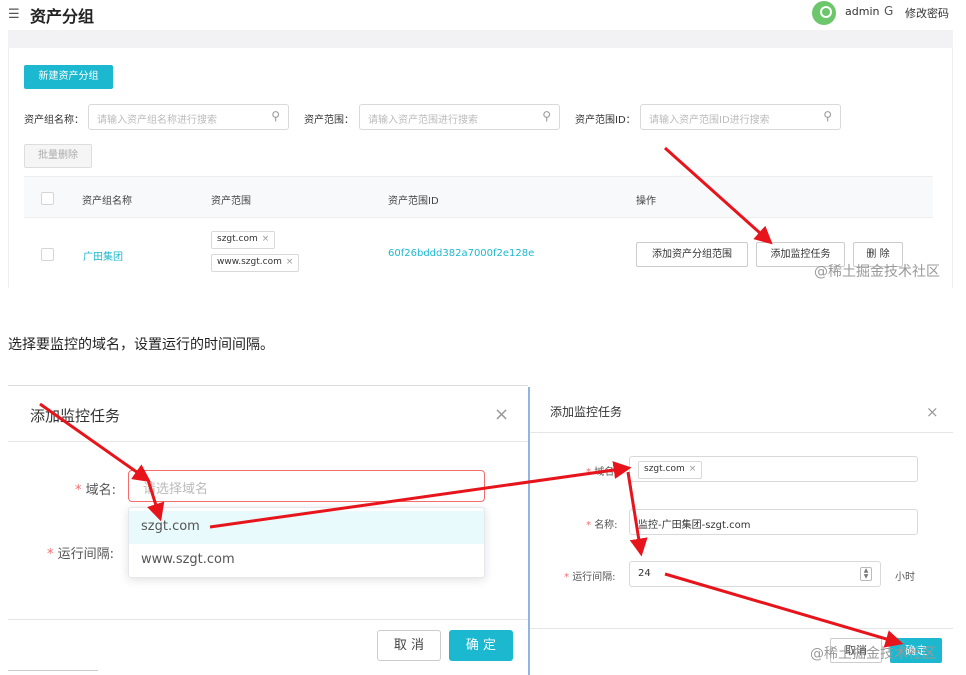 The height and width of the screenshot is (675, 966). I want to click on group-name-search-input: 请输入资产组名称进行搜索 ⚲, so click(188, 117).